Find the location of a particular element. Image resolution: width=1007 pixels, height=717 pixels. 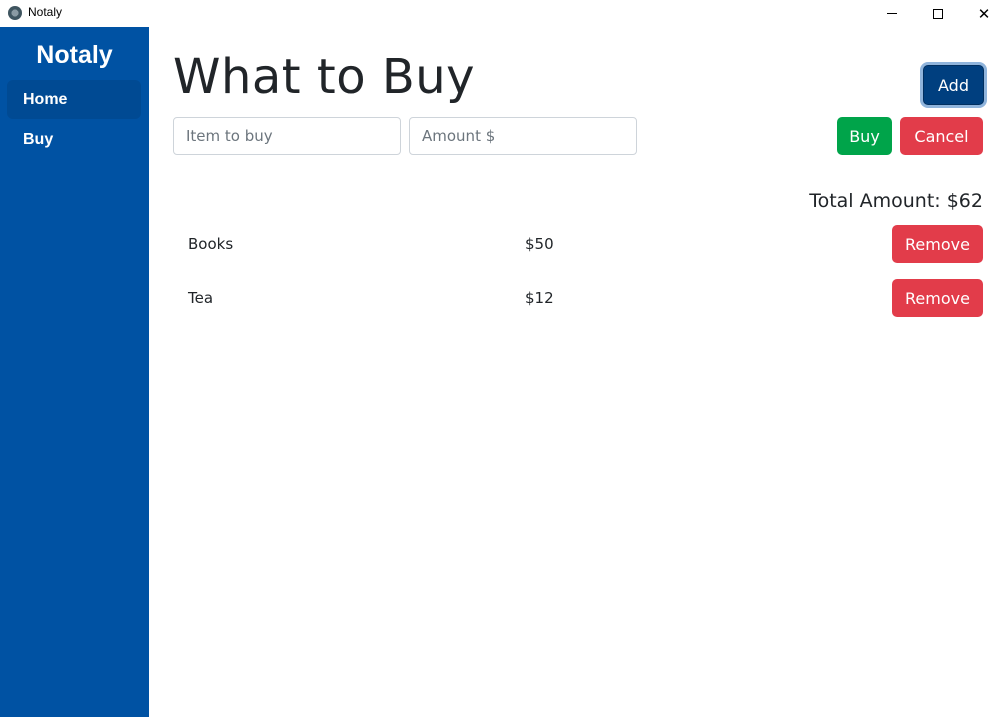

minimize-button is located at coordinates (892, 13).